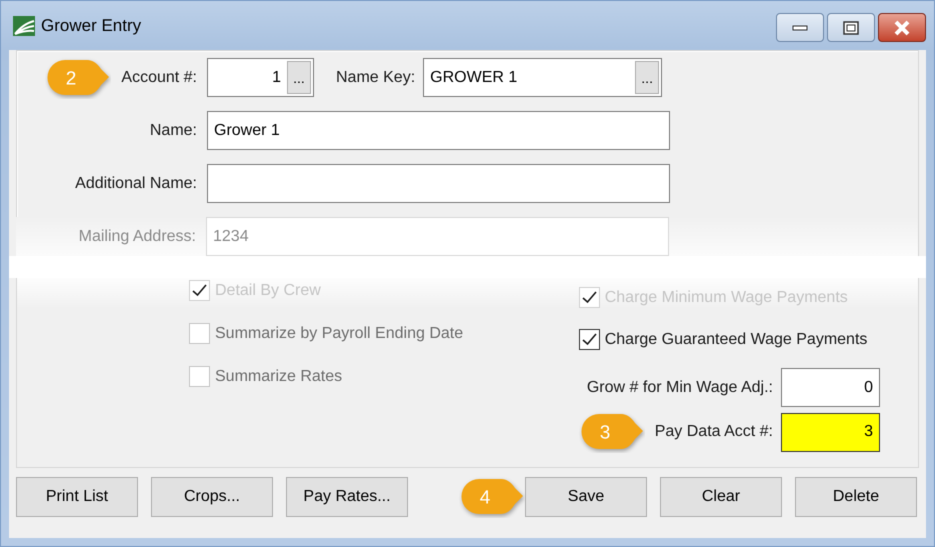 The height and width of the screenshot is (547, 935). Describe the element at coordinates (136, 184) in the screenshot. I see `additional-name-label: Additional Name:` at that location.